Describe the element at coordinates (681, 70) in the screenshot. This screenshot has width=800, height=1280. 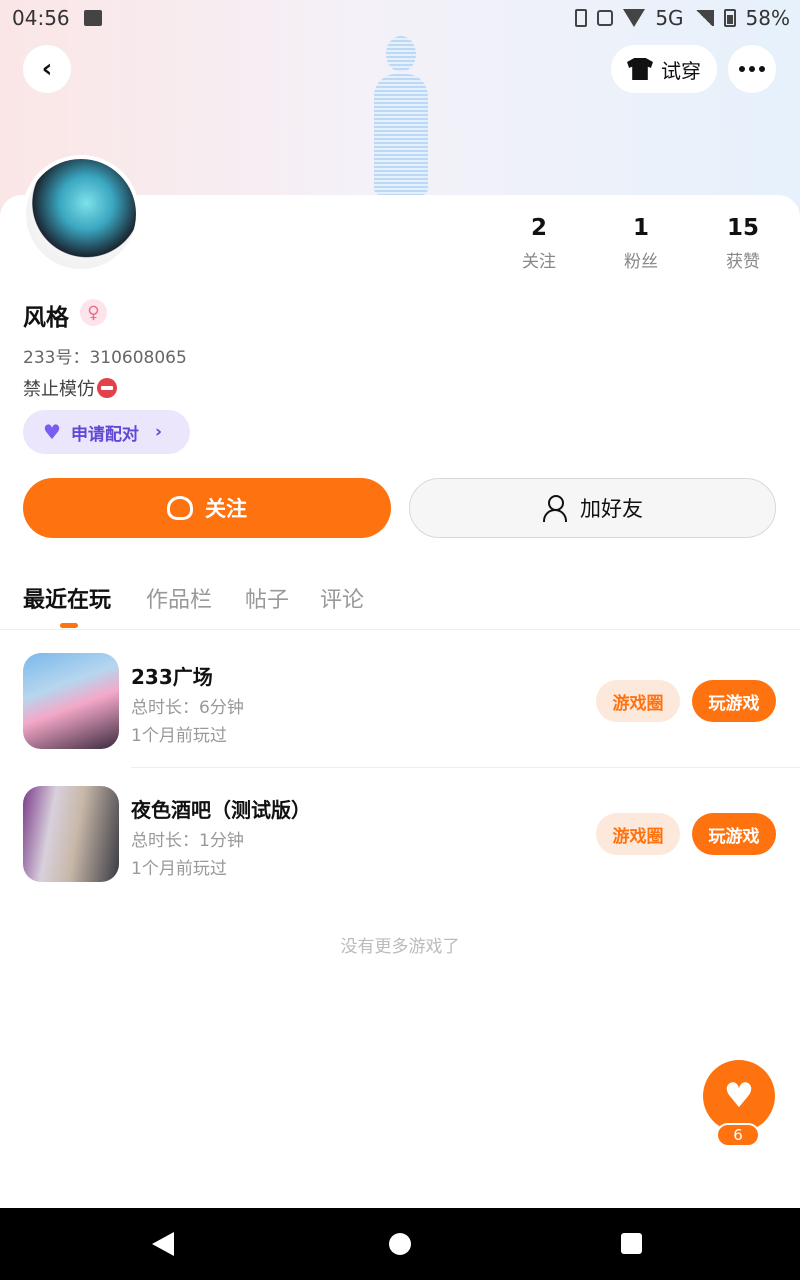
I see `try-on-label: 试穿` at that location.